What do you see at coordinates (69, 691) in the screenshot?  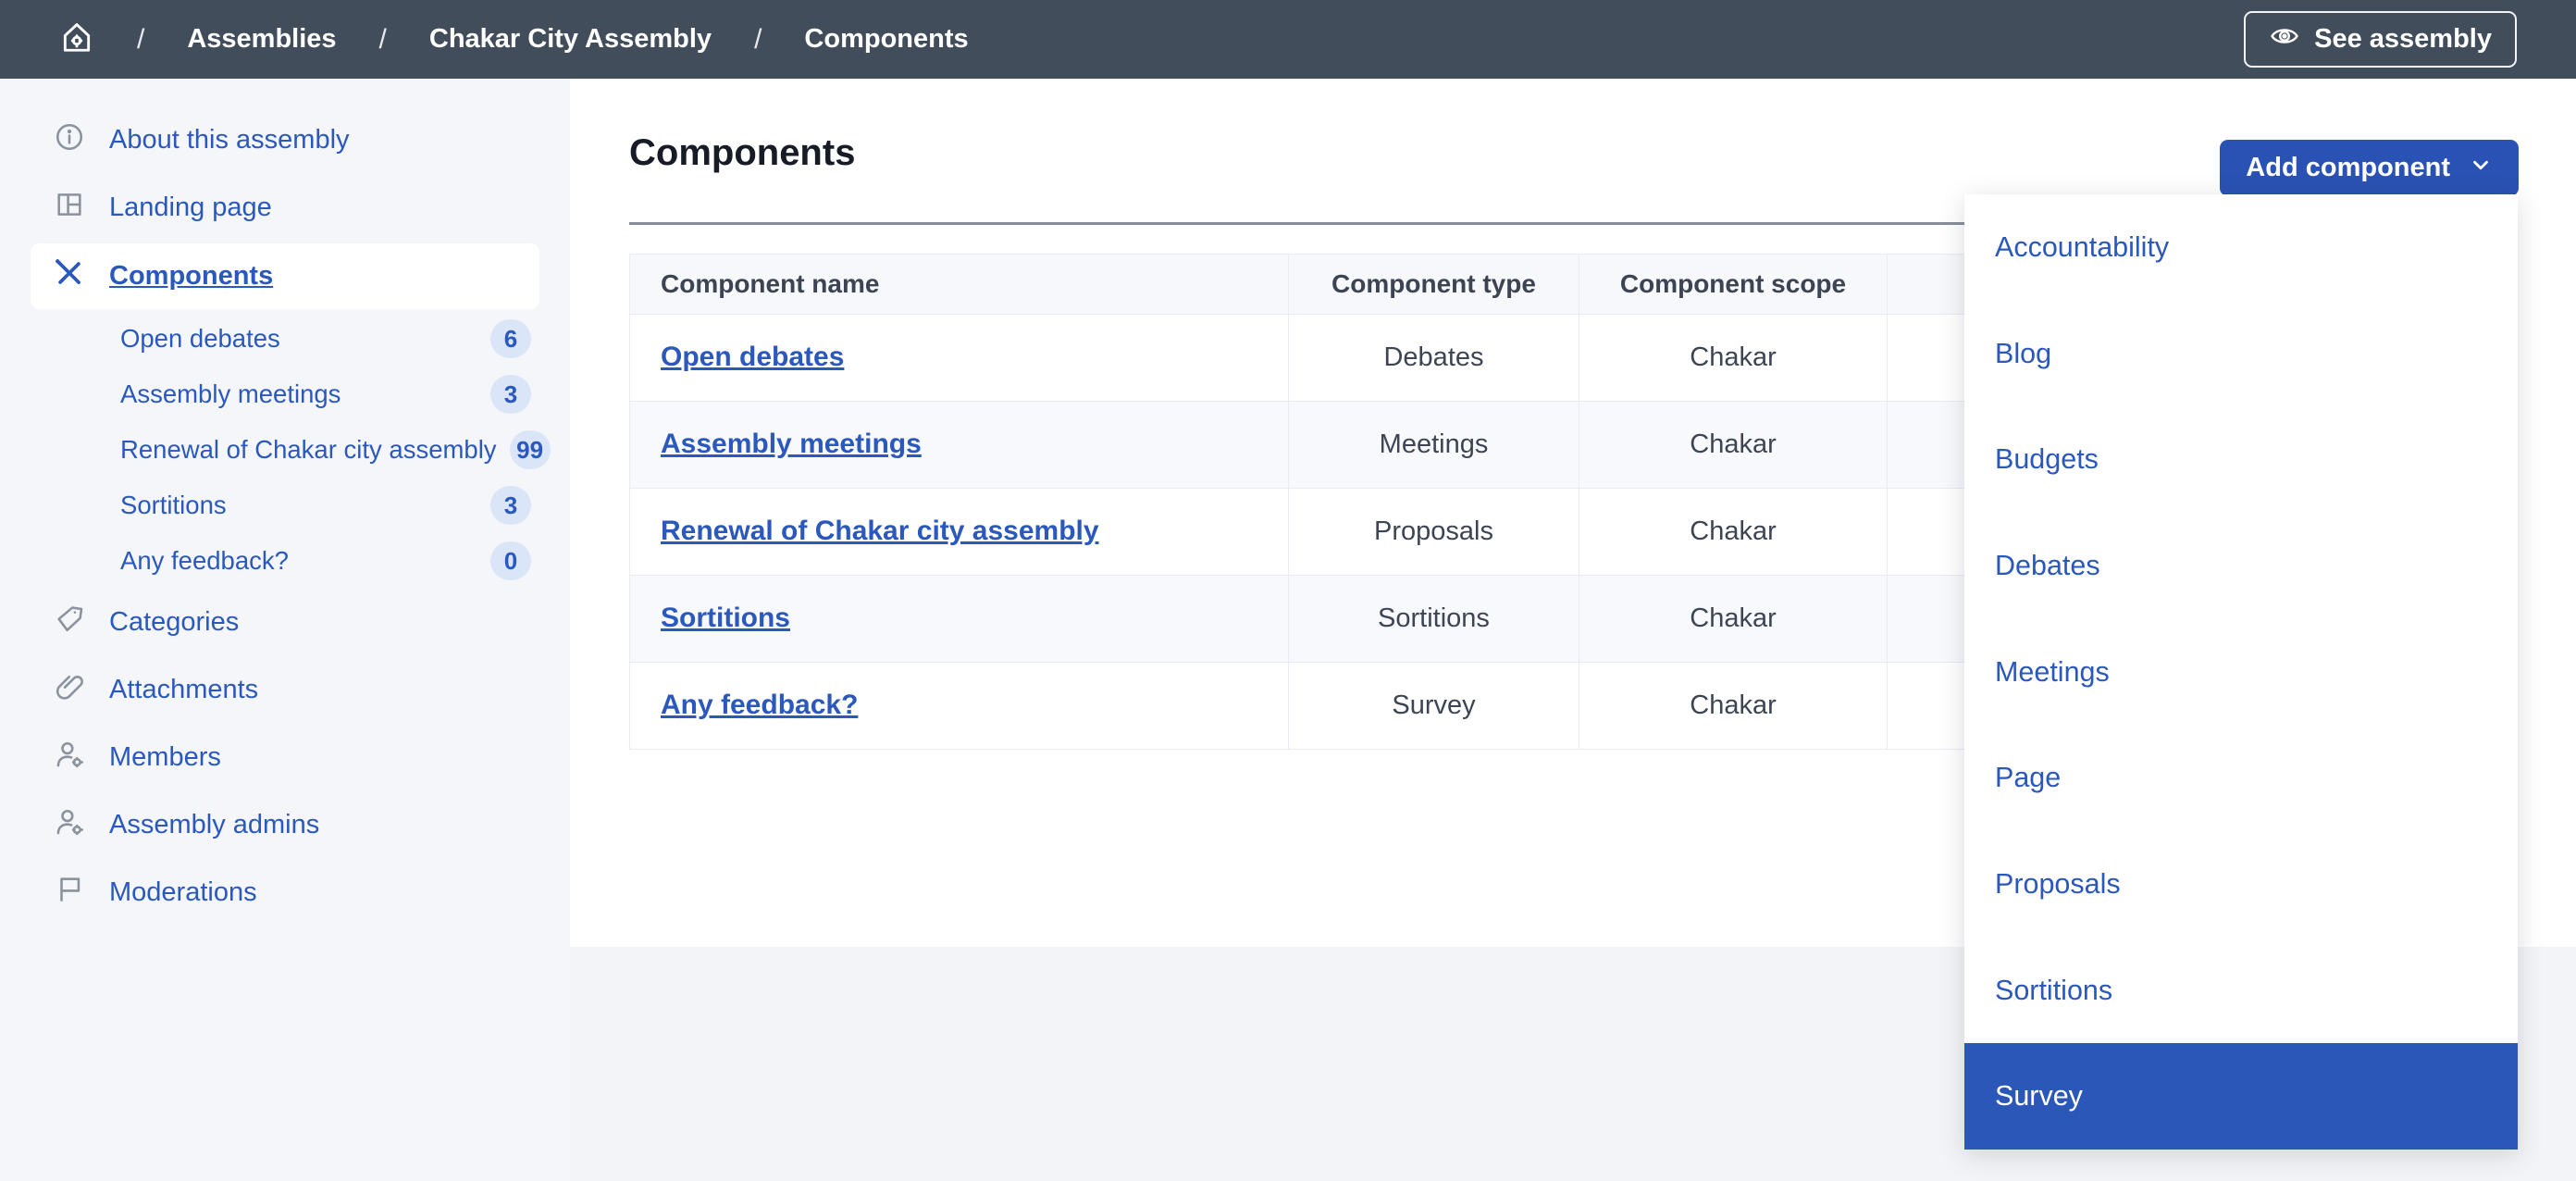 I see `paperclip-icon` at bounding box center [69, 691].